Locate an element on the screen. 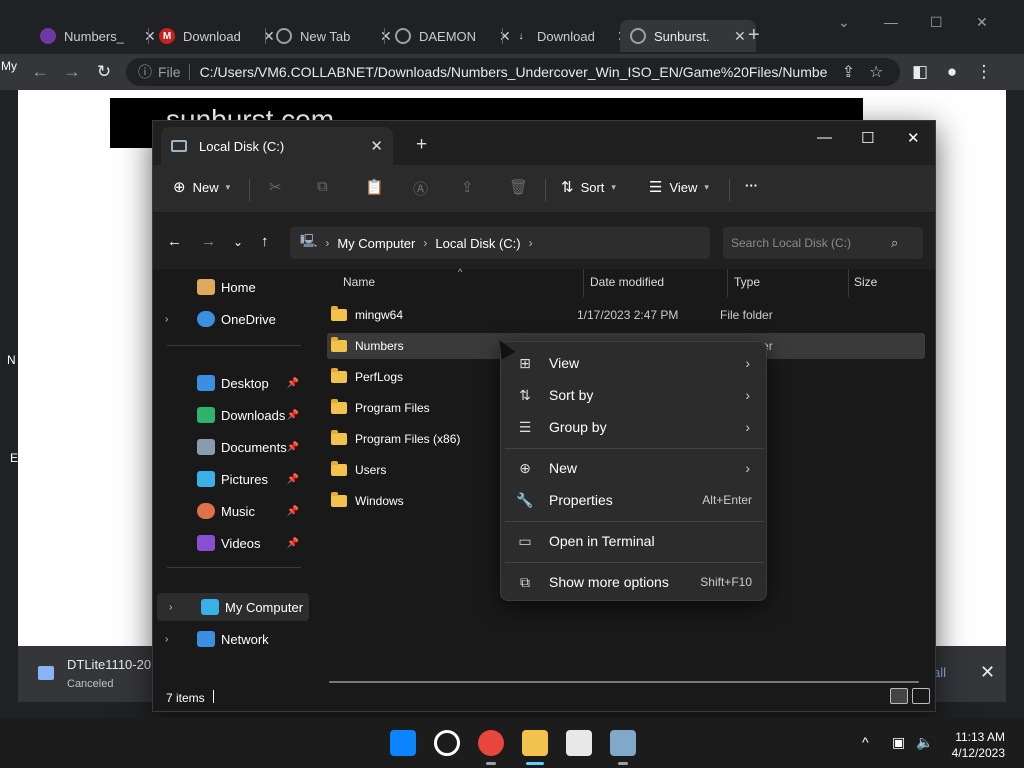  column-header-name: Name is located at coordinates (359, 282).